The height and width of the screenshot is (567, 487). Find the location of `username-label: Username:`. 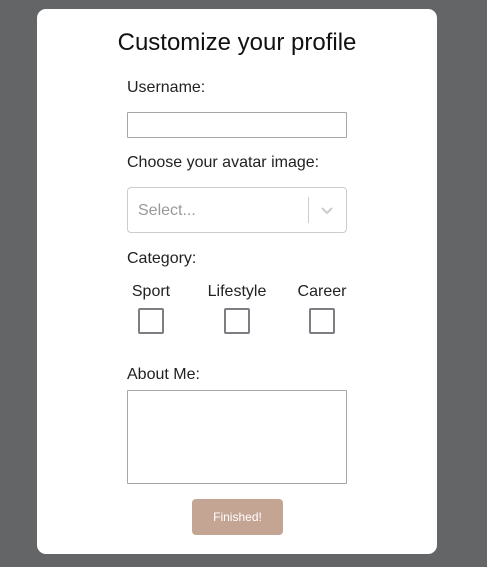

username-label: Username: is located at coordinates (166, 87).